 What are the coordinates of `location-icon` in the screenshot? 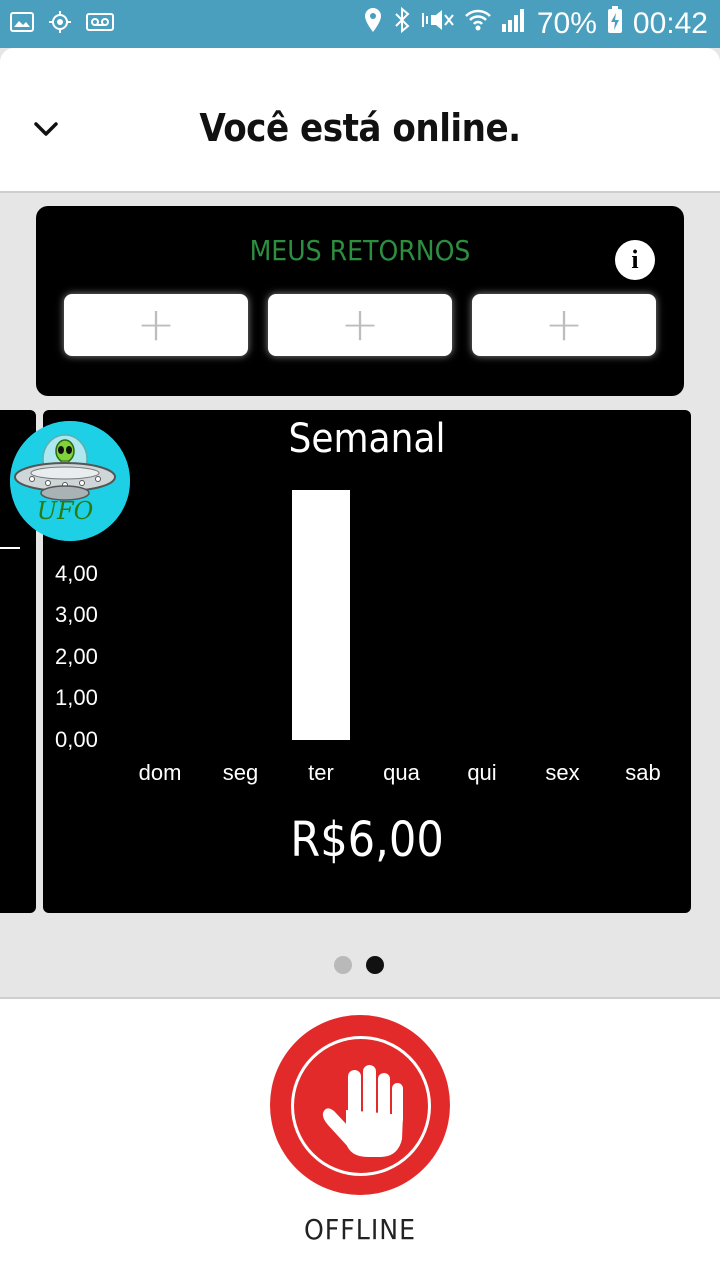 It's located at (373, 24).